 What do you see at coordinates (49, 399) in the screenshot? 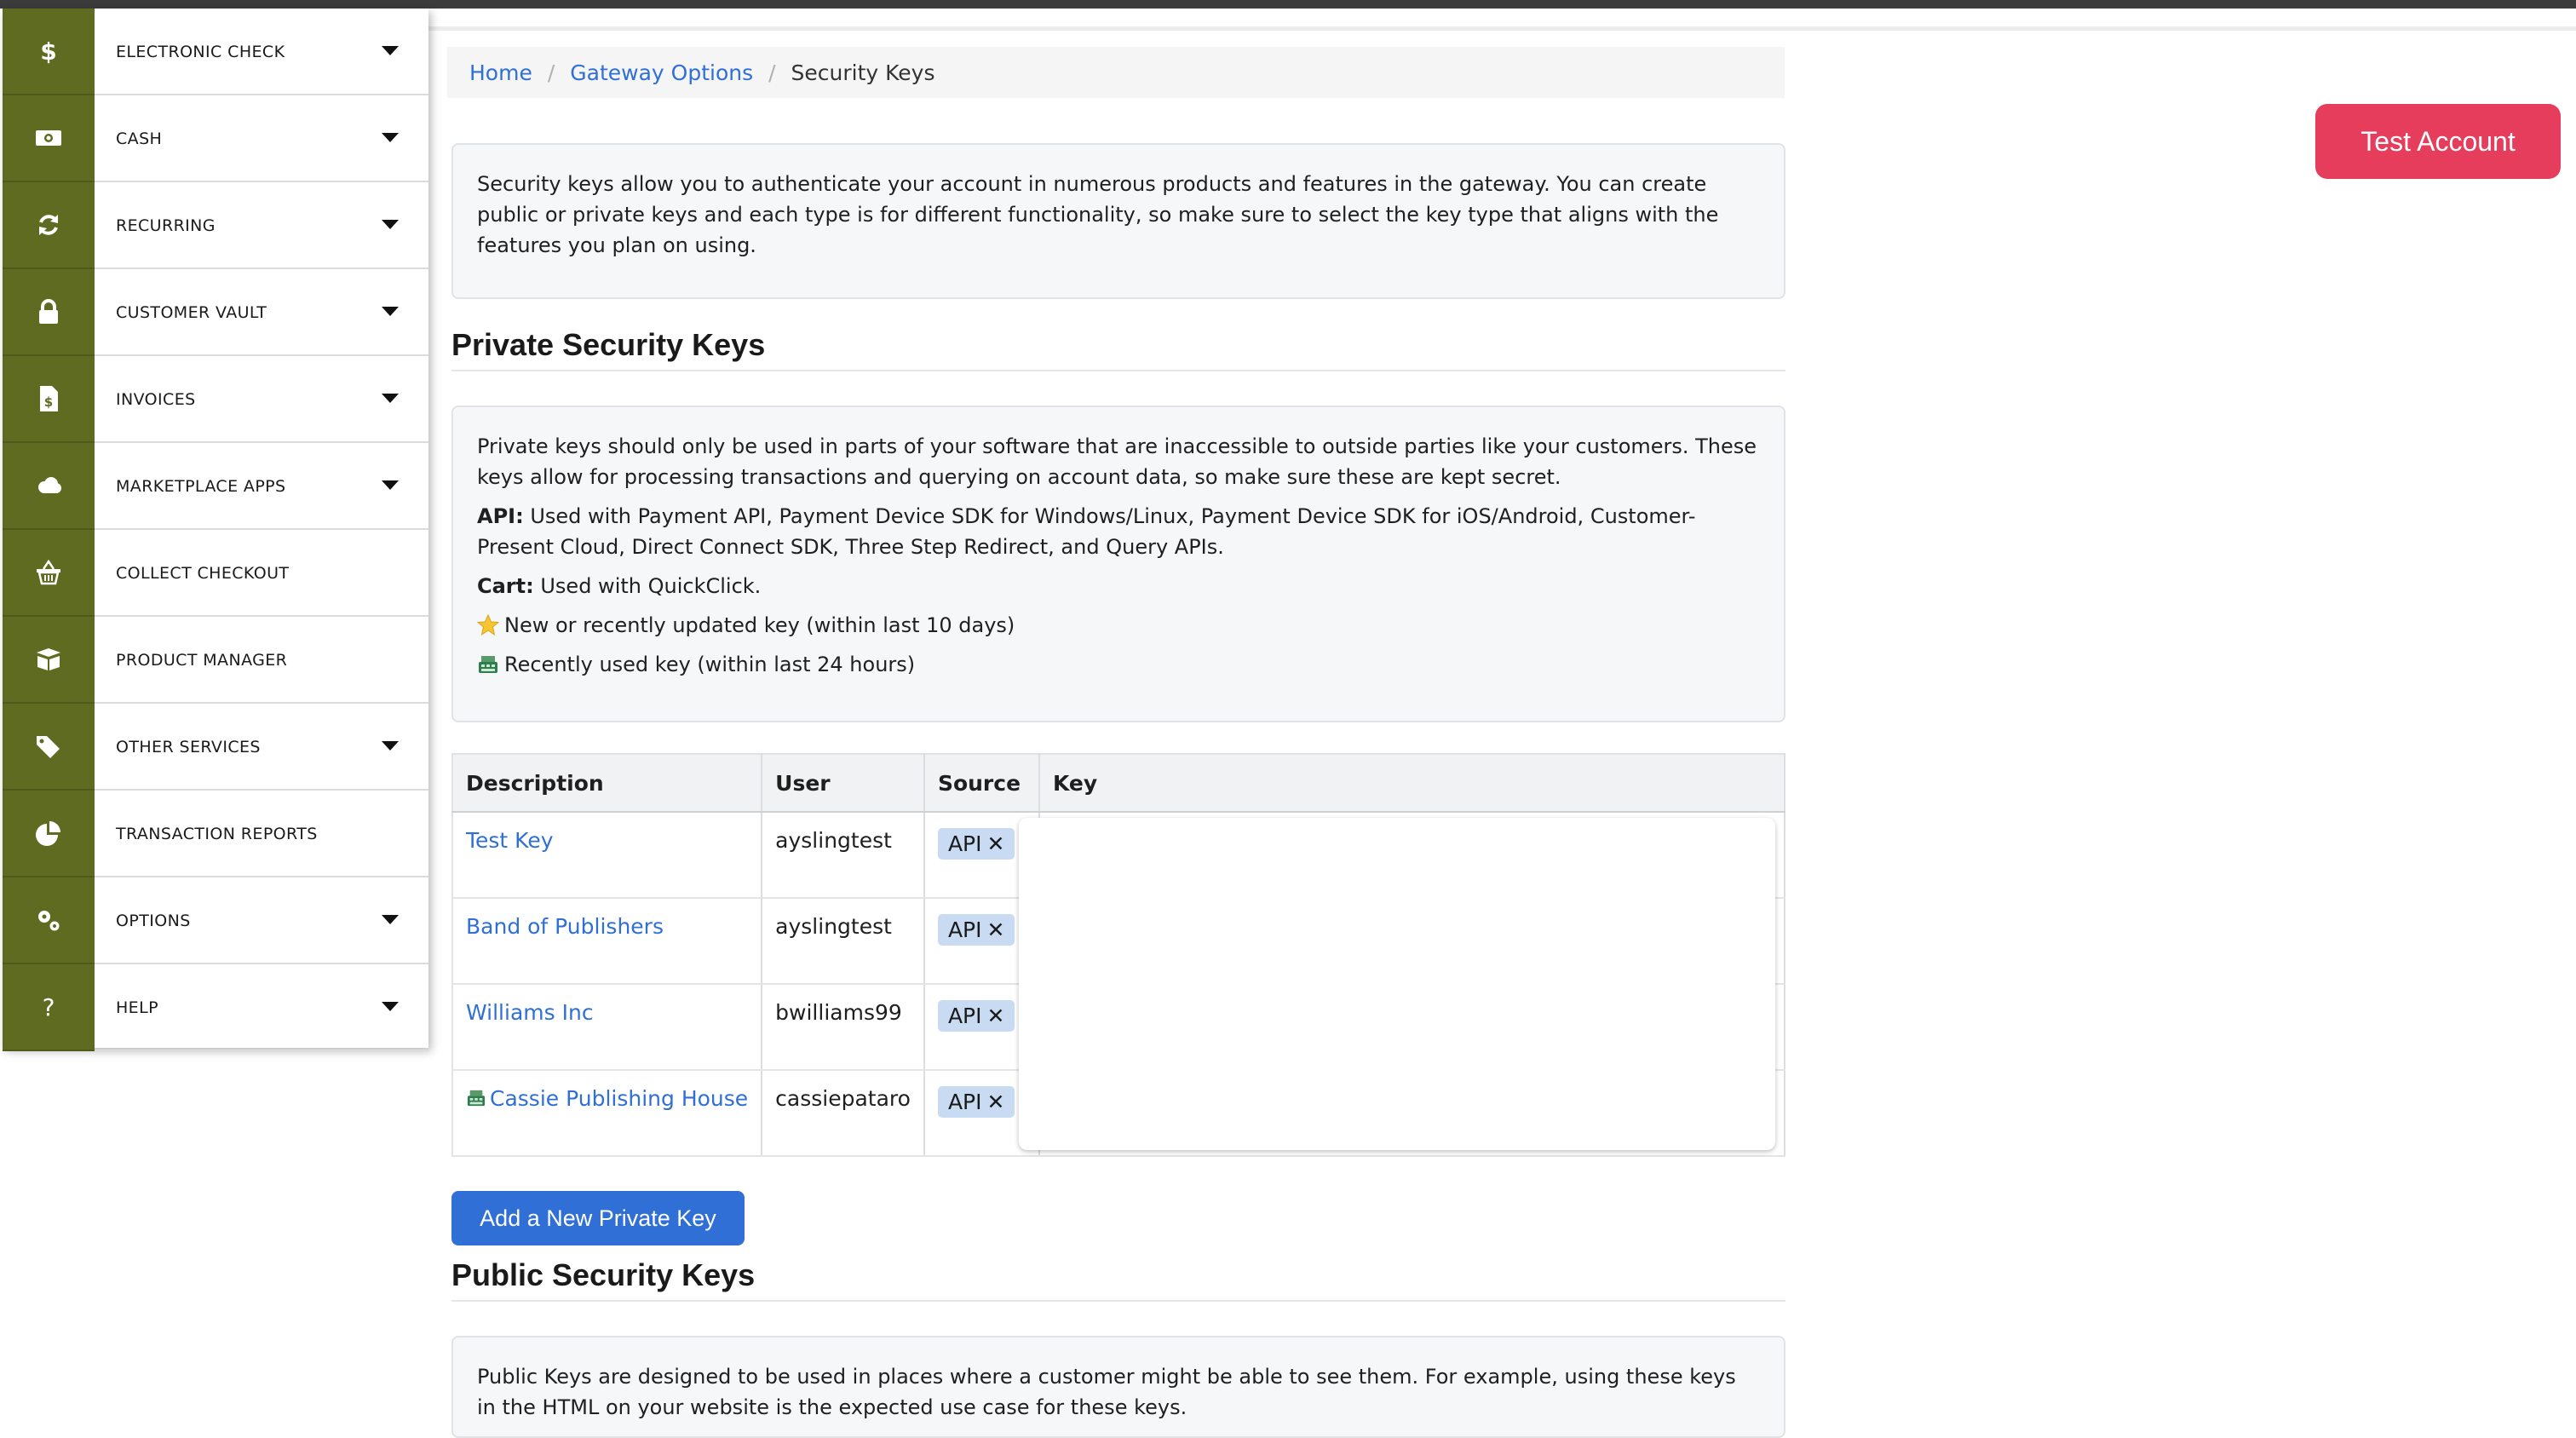
I see `invoice-icon: $` at bounding box center [49, 399].